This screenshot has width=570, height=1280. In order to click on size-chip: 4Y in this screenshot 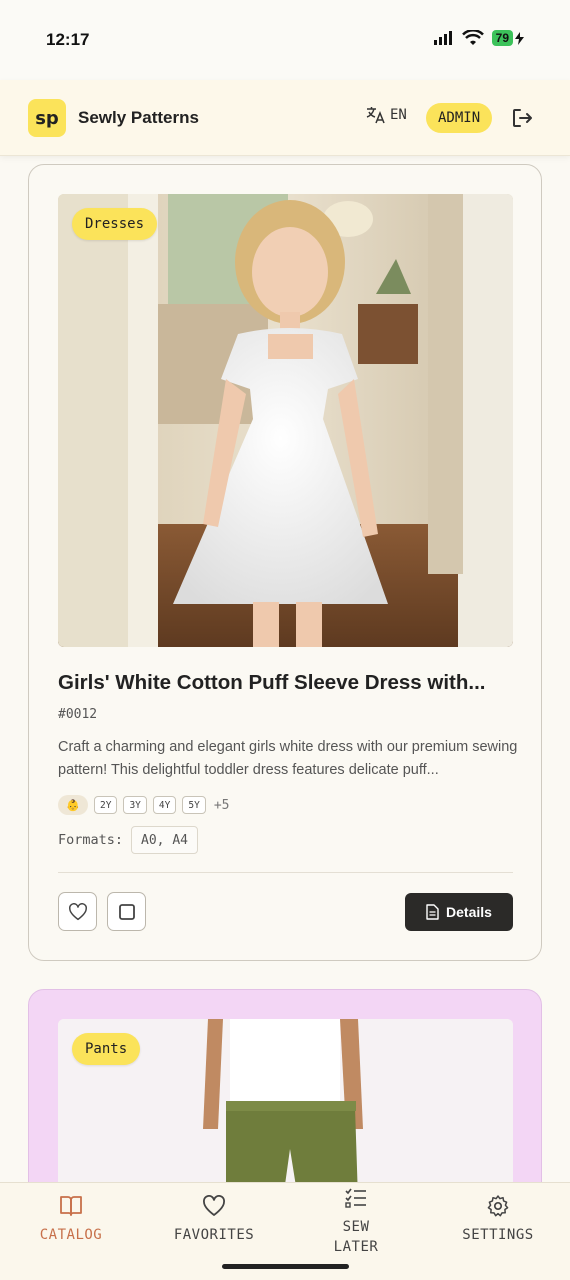, I will do `click(164, 805)`.